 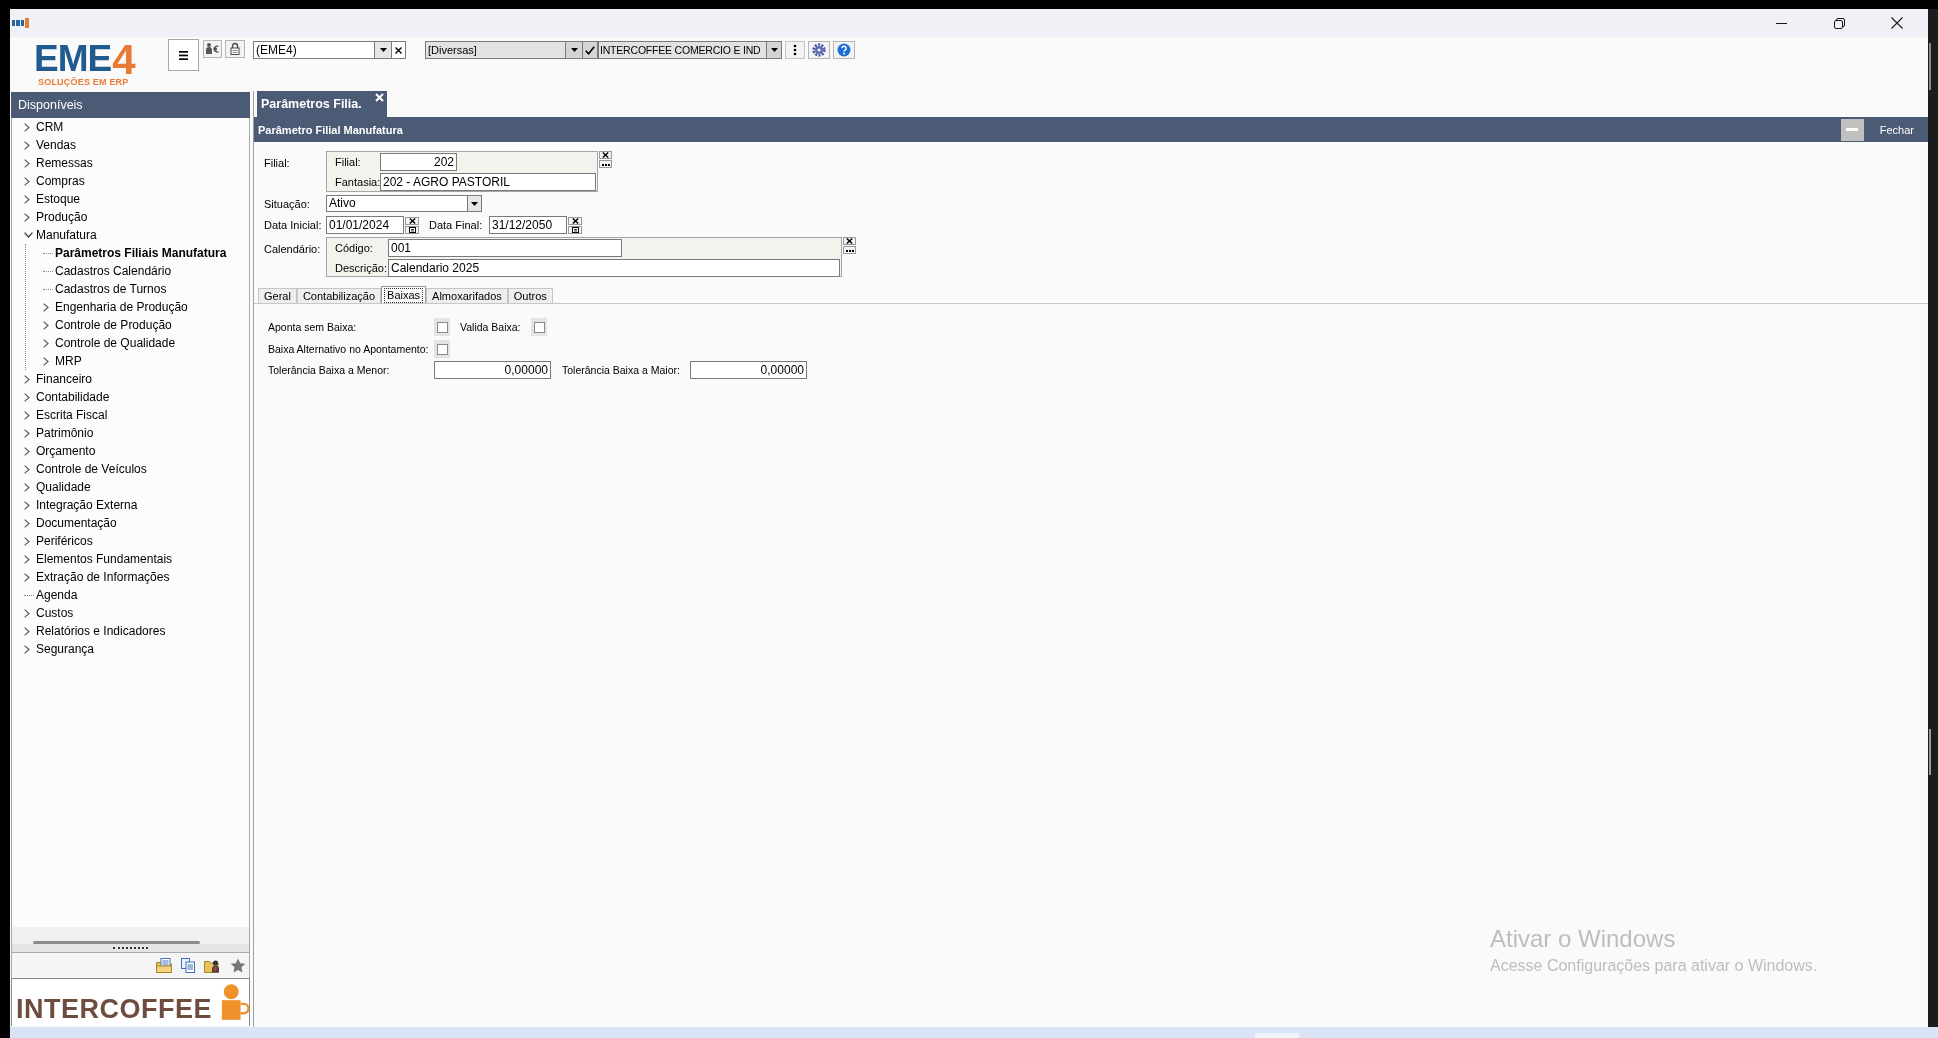 What do you see at coordinates (56, 145) in the screenshot?
I see `tree-item: Vendas` at bounding box center [56, 145].